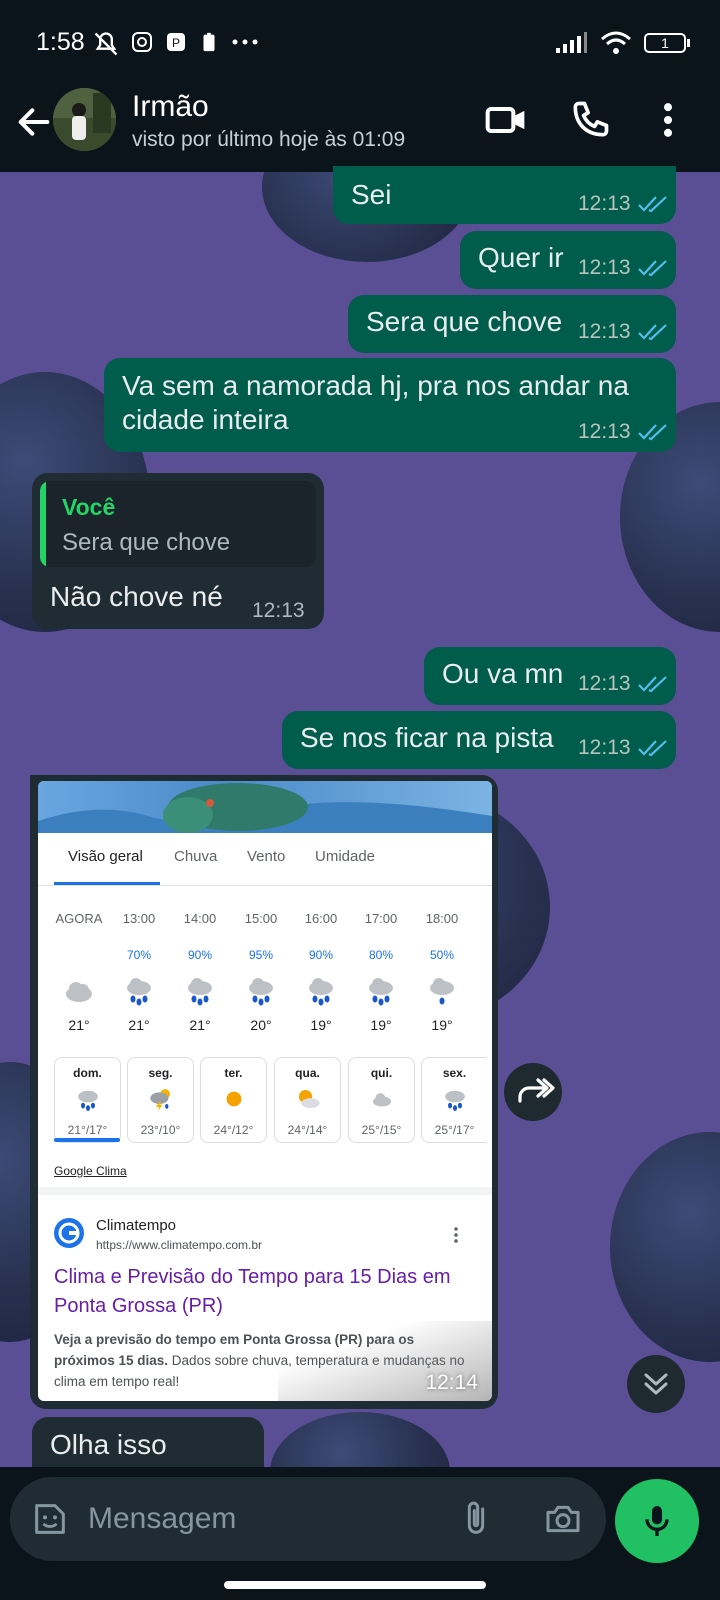 The image size is (720, 1600). What do you see at coordinates (160, 1100) in the screenshot?
I see `day-forecast-card: seg. 23°/10°` at bounding box center [160, 1100].